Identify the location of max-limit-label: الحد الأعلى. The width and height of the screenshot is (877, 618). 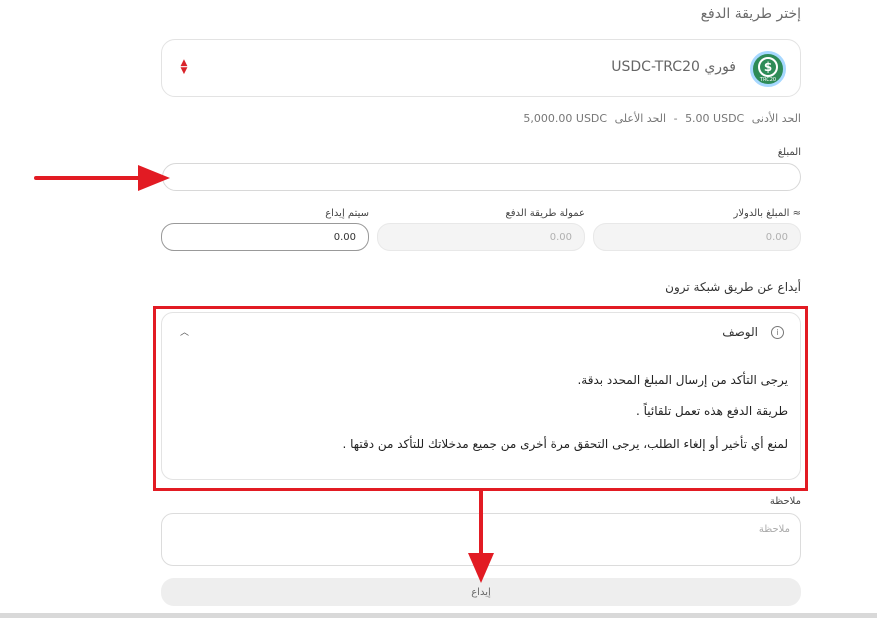
(640, 118).